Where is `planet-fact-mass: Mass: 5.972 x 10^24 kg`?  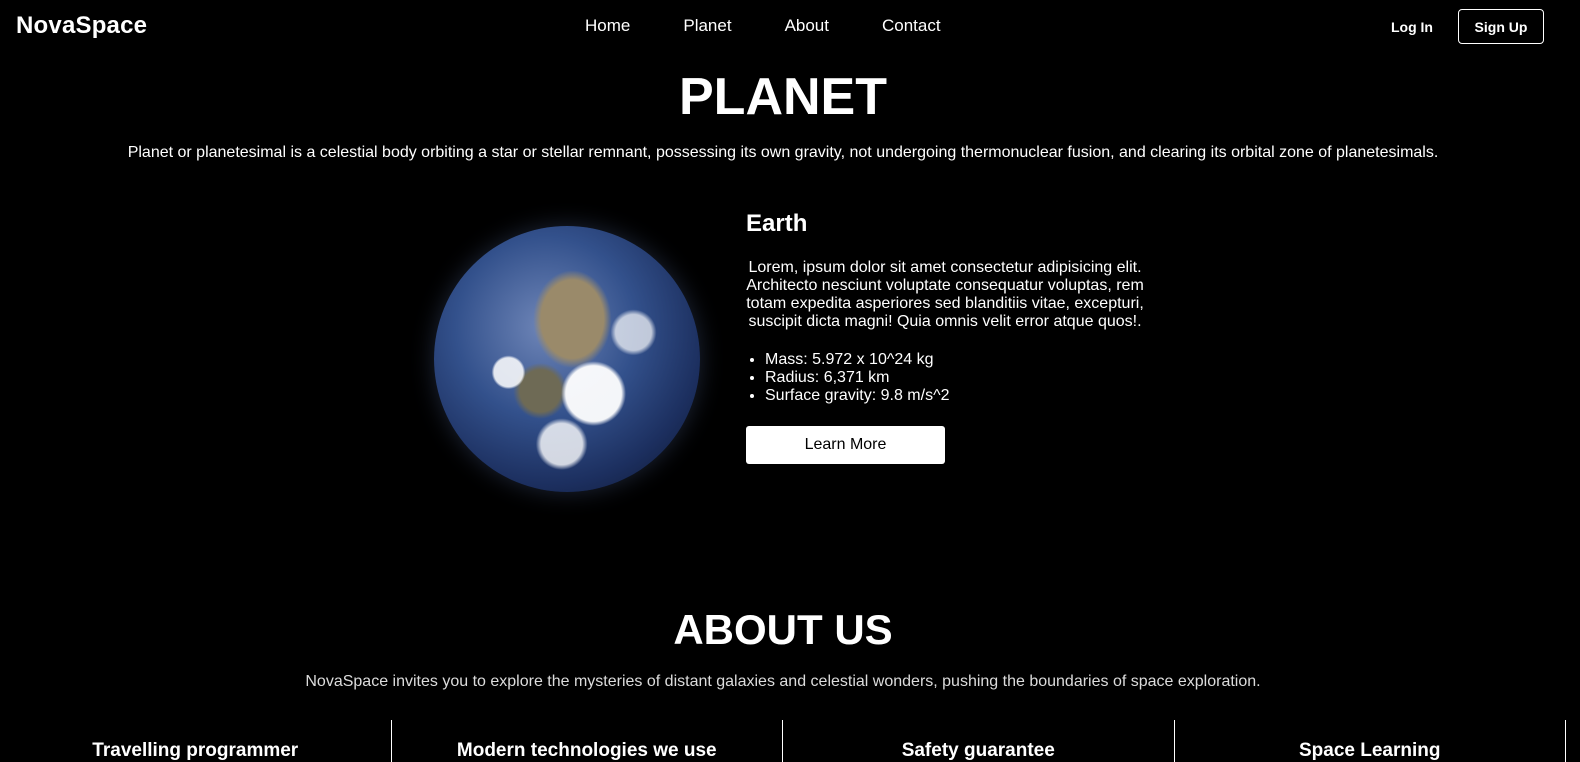
planet-fact-mass: Mass: 5.972 x 10^24 kg is located at coordinates (955, 360).